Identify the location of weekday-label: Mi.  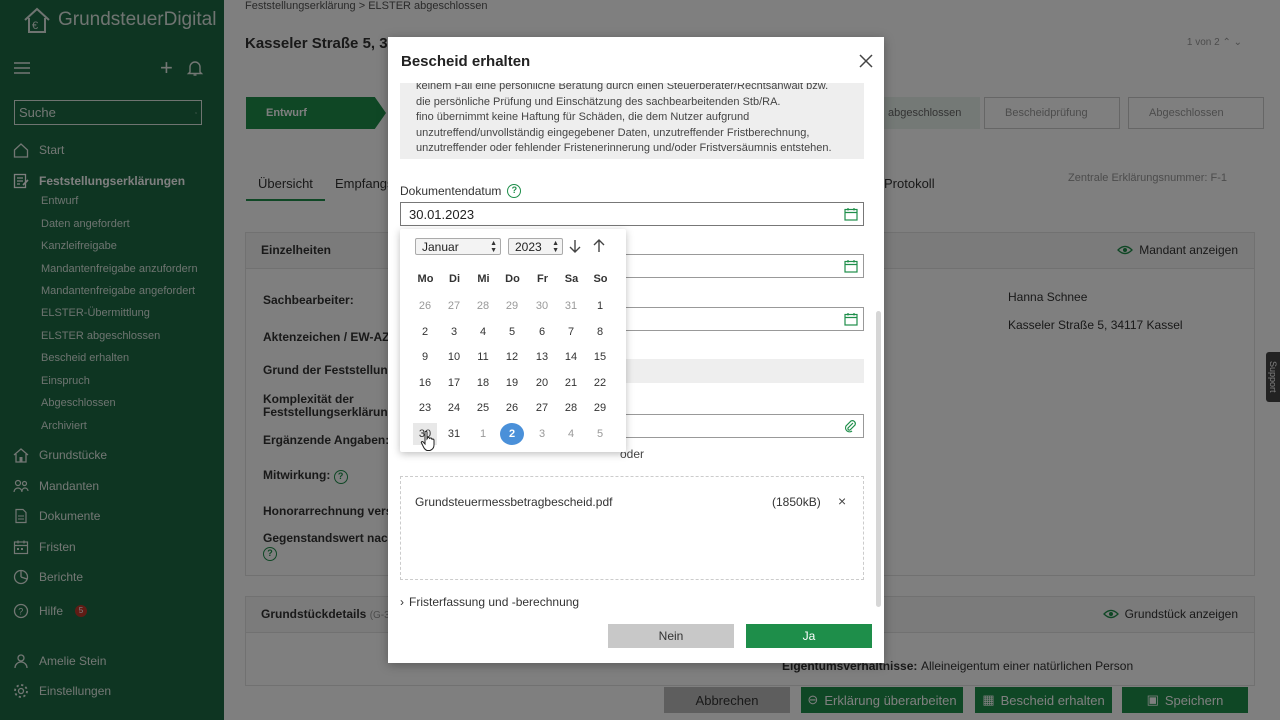
(483, 279).